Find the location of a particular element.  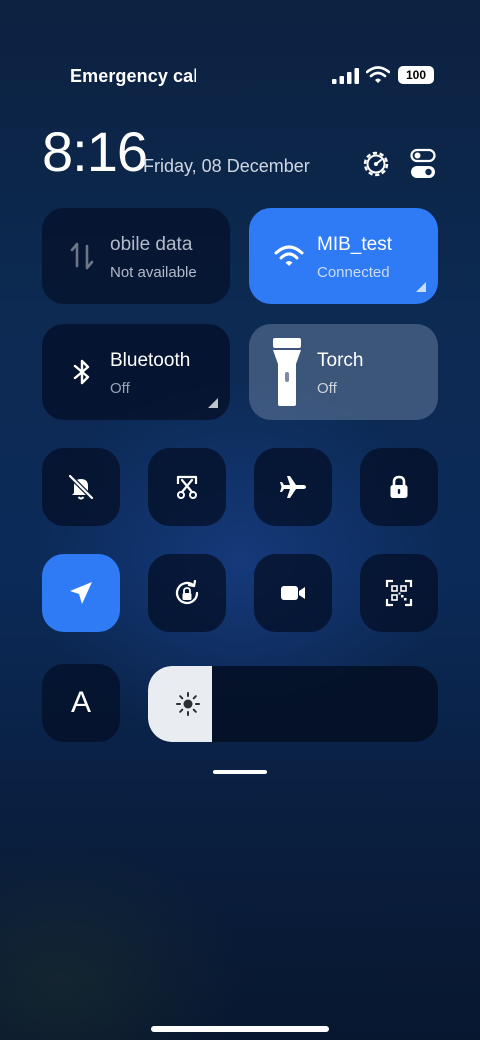

wifi-network-name: MIB_test is located at coordinates (354, 244).